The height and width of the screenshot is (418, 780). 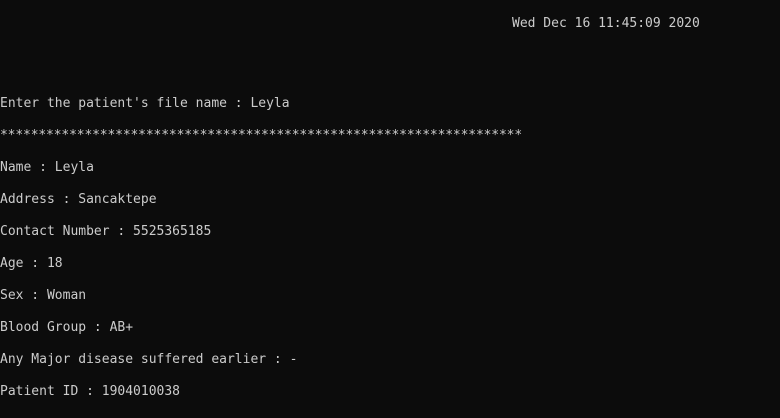 I want to click on field-patient-id: Patient ID : 1904010038, so click(x=90, y=391).